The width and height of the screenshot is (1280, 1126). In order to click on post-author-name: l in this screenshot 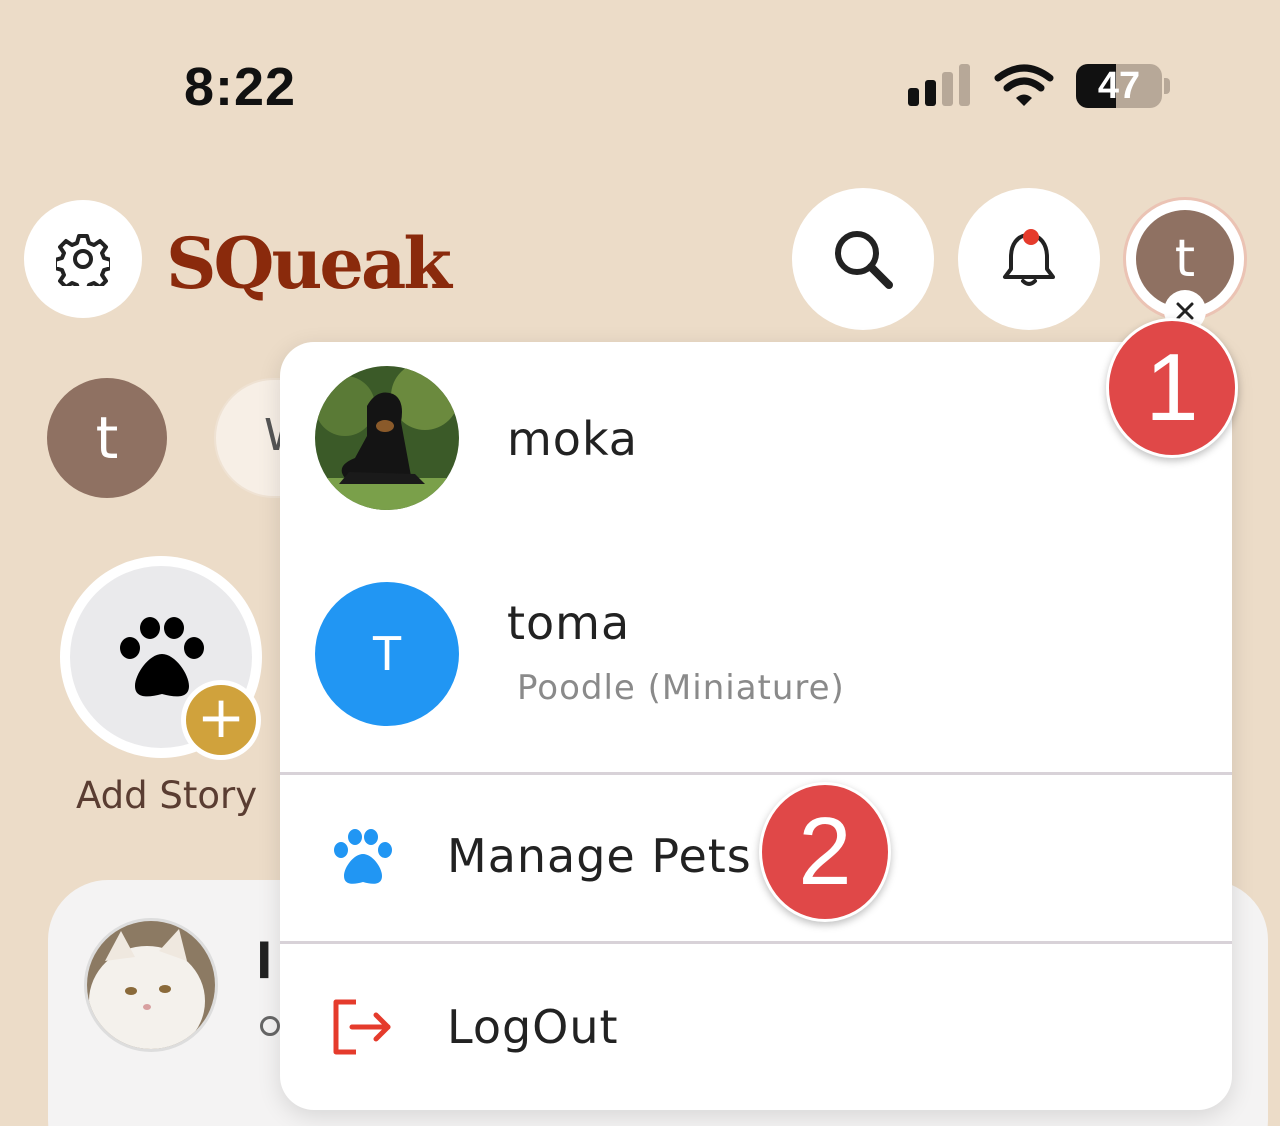, I will do `click(264, 962)`.